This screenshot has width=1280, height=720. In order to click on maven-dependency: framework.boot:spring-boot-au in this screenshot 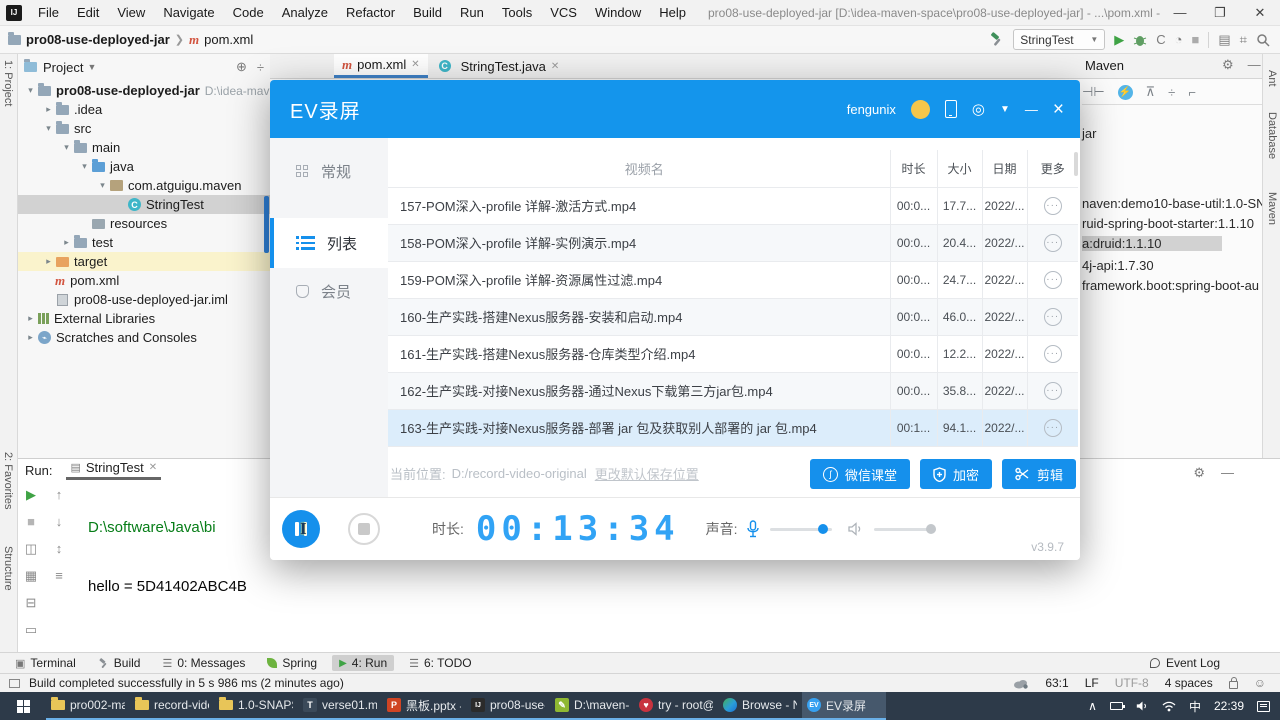, I will do `click(1170, 285)`.